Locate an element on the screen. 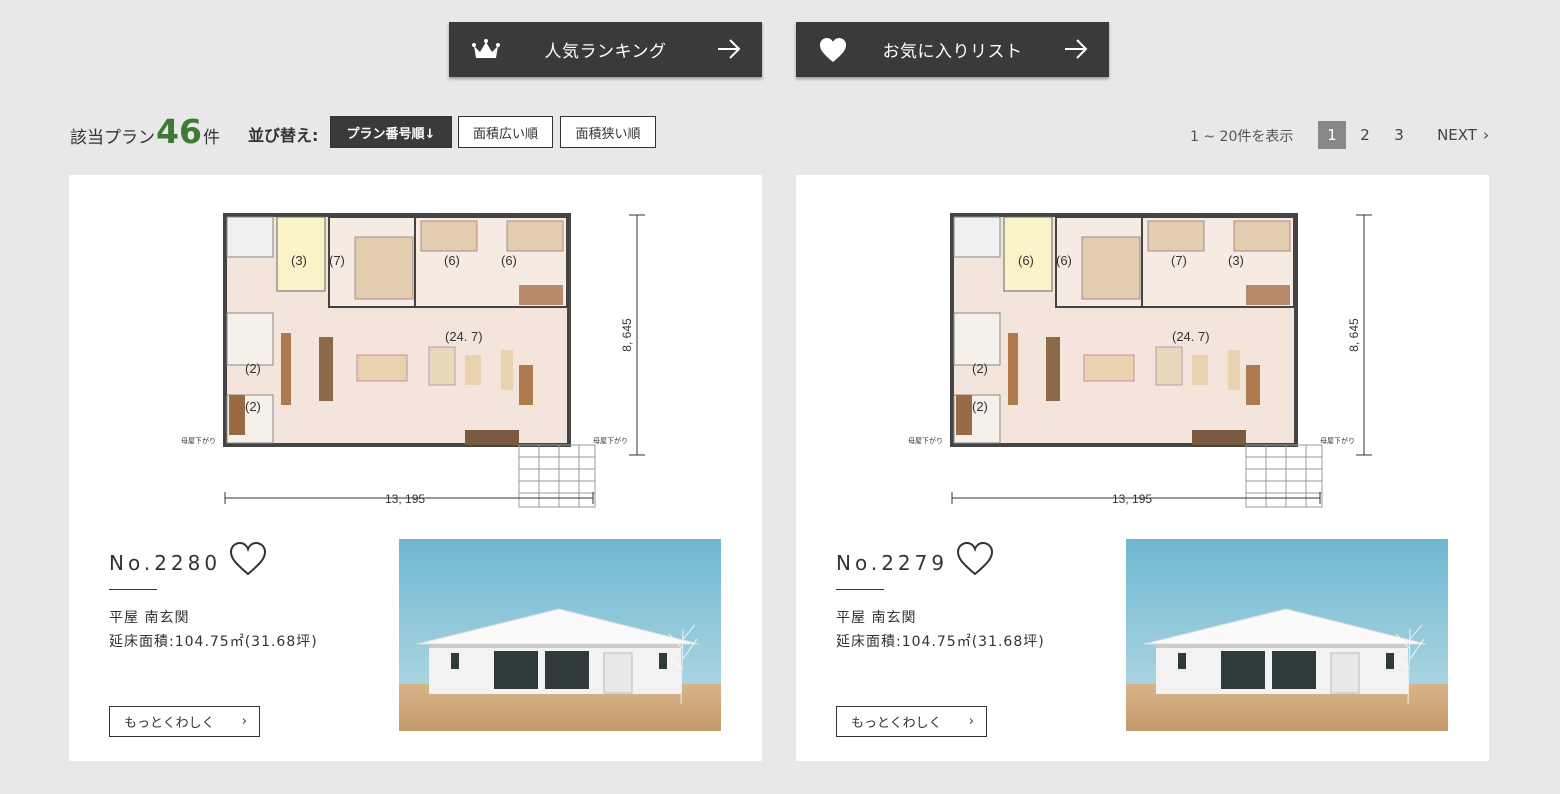 This screenshot has height=794, width=1560. sort-by-area-desc-button: 面積広い順 is located at coordinates (505, 132).